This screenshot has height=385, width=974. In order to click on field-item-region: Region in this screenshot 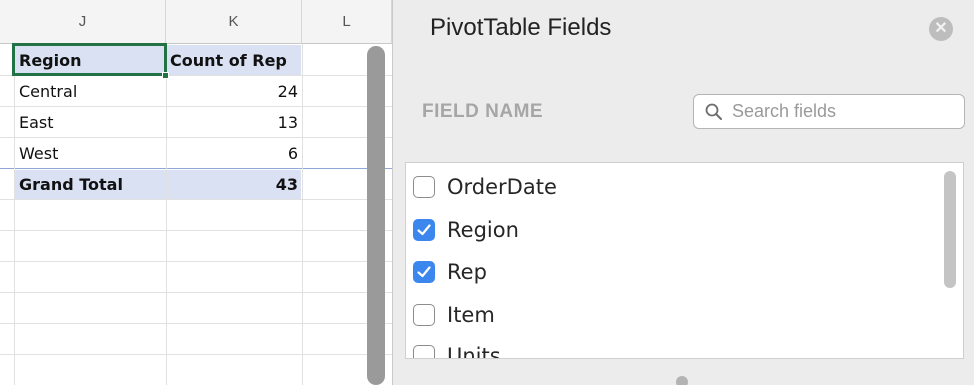, I will do `click(466, 230)`.